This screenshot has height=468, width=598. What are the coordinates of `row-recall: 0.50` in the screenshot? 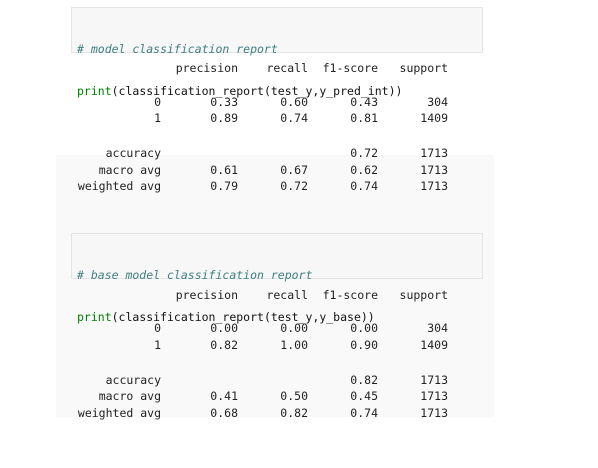 It's located at (294, 396).